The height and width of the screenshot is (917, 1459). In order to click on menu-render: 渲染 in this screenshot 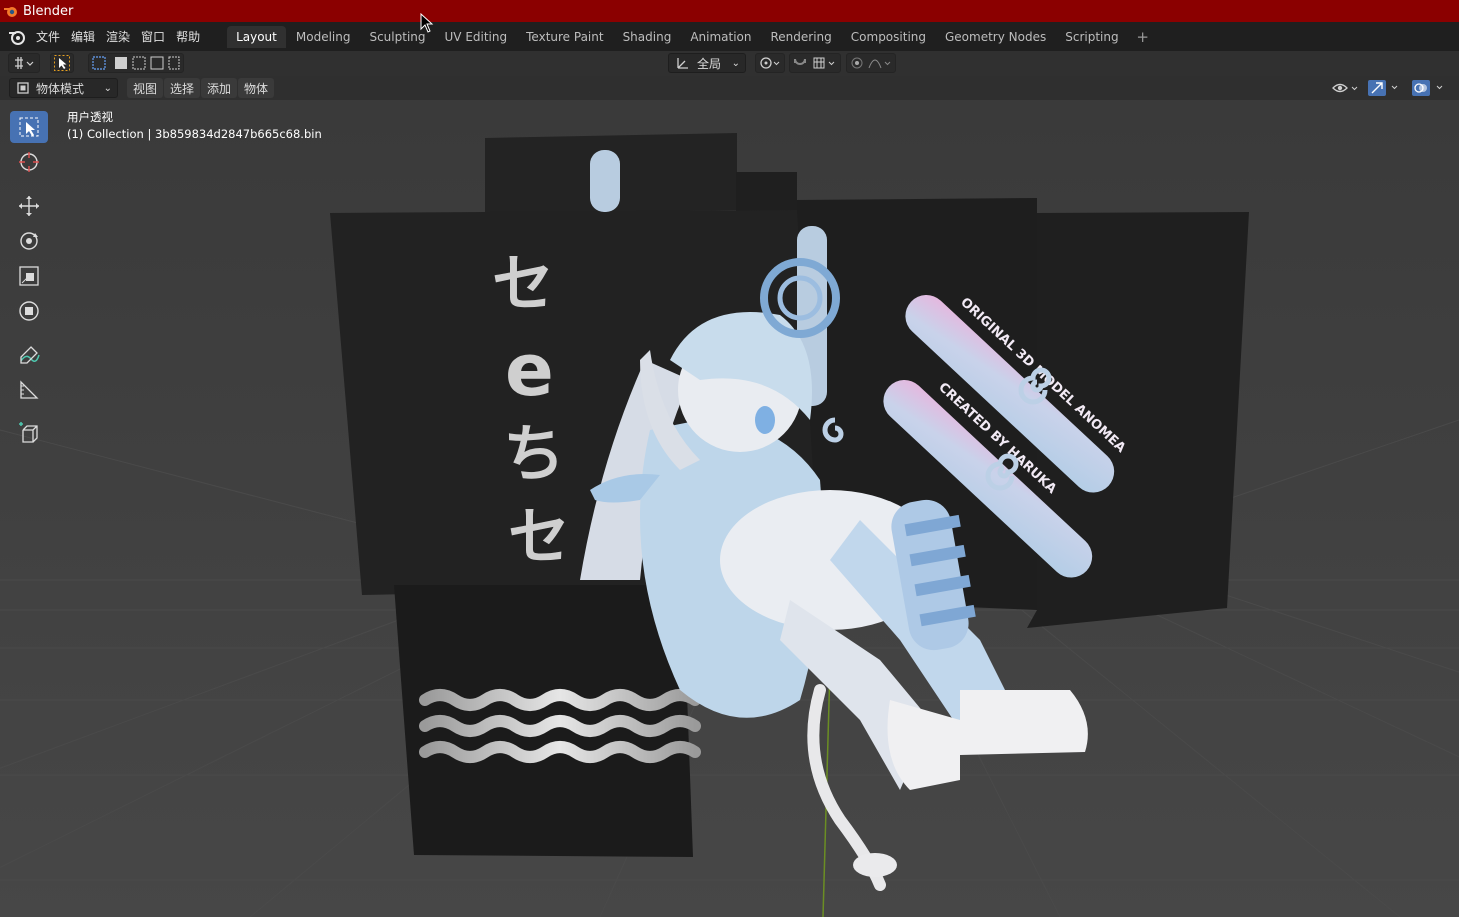, I will do `click(121, 36)`.